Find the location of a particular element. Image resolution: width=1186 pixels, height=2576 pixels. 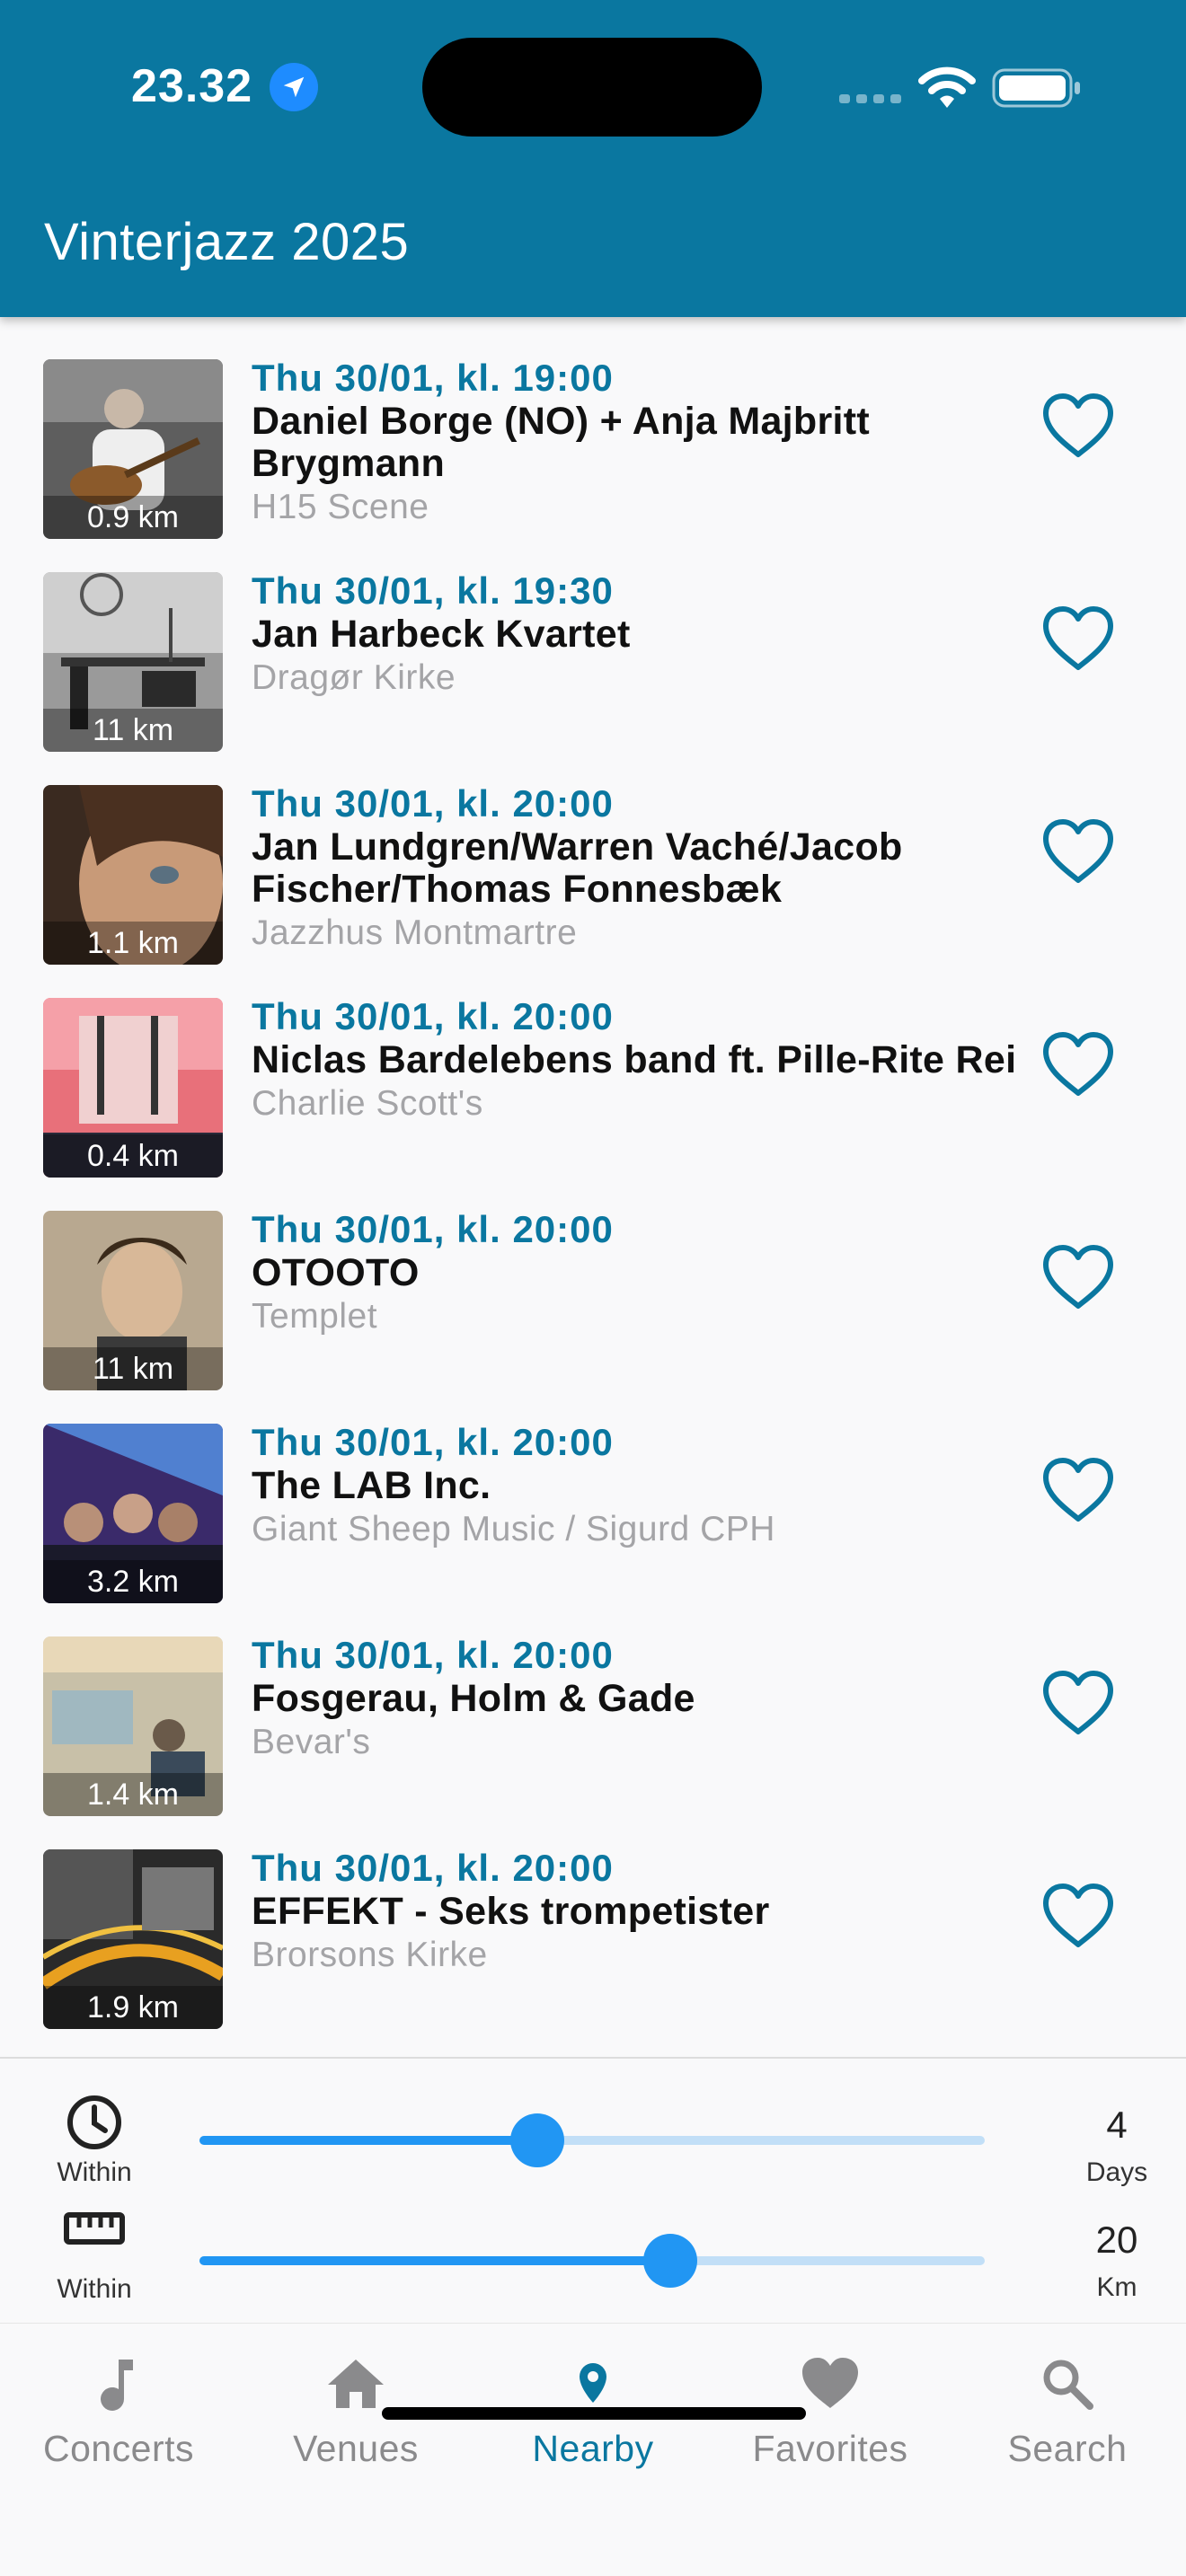

location-arrow-icon is located at coordinates (294, 87).